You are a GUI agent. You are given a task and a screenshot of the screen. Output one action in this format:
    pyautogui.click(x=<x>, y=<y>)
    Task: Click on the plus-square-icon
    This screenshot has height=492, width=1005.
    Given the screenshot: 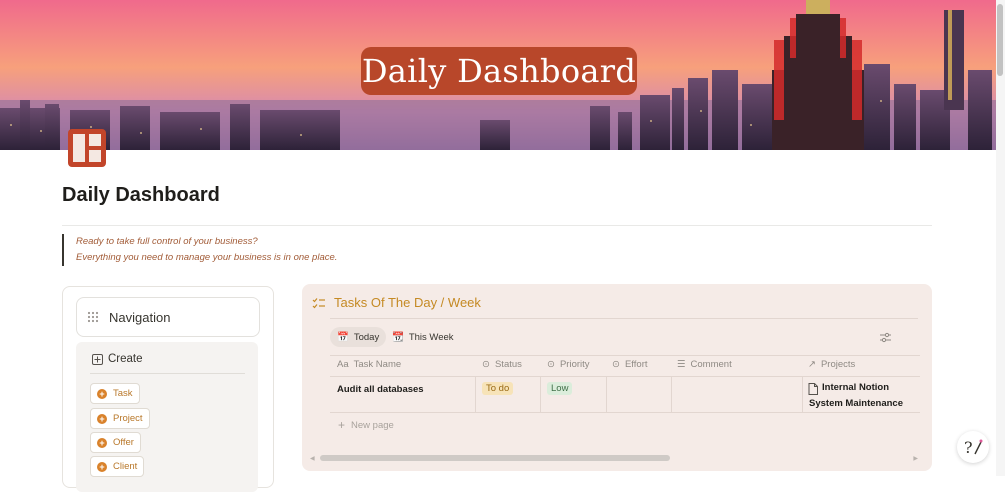 What is the action you would take?
    pyautogui.click(x=97, y=359)
    